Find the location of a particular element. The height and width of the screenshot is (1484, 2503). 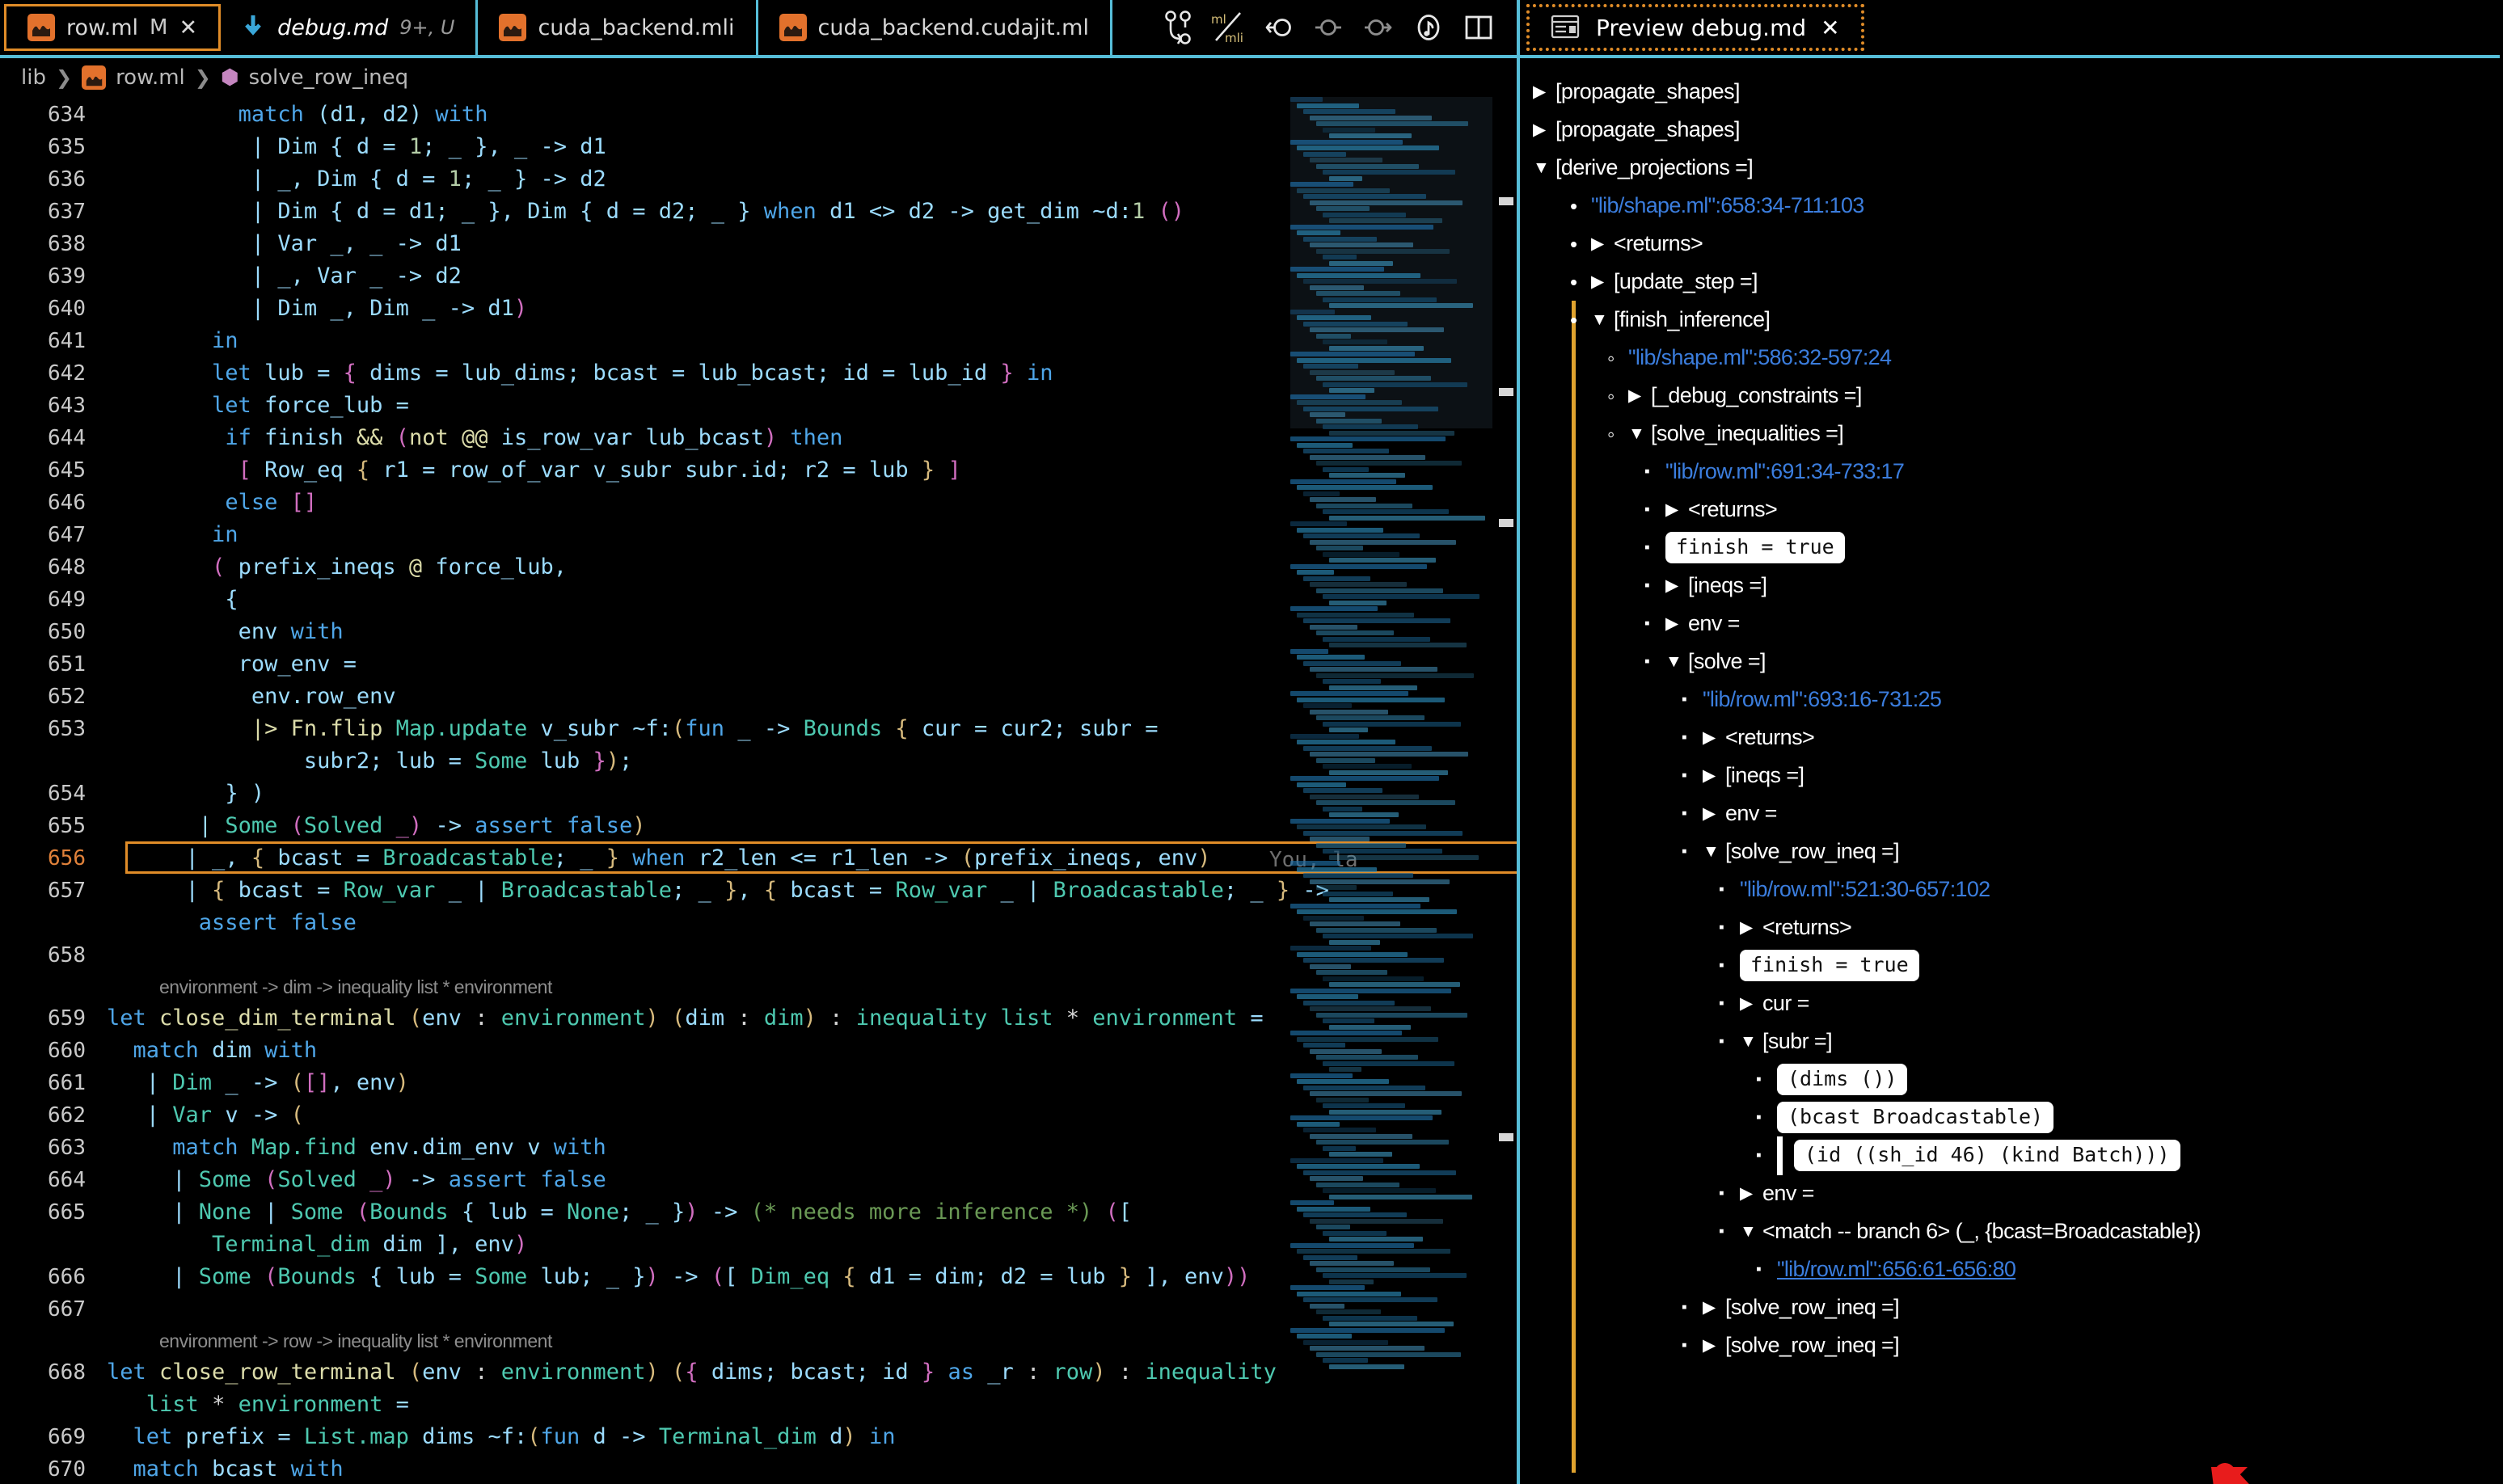

source-location-link: "lib/shape.ml":586:32-597:24 is located at coordinates (1760, 357).